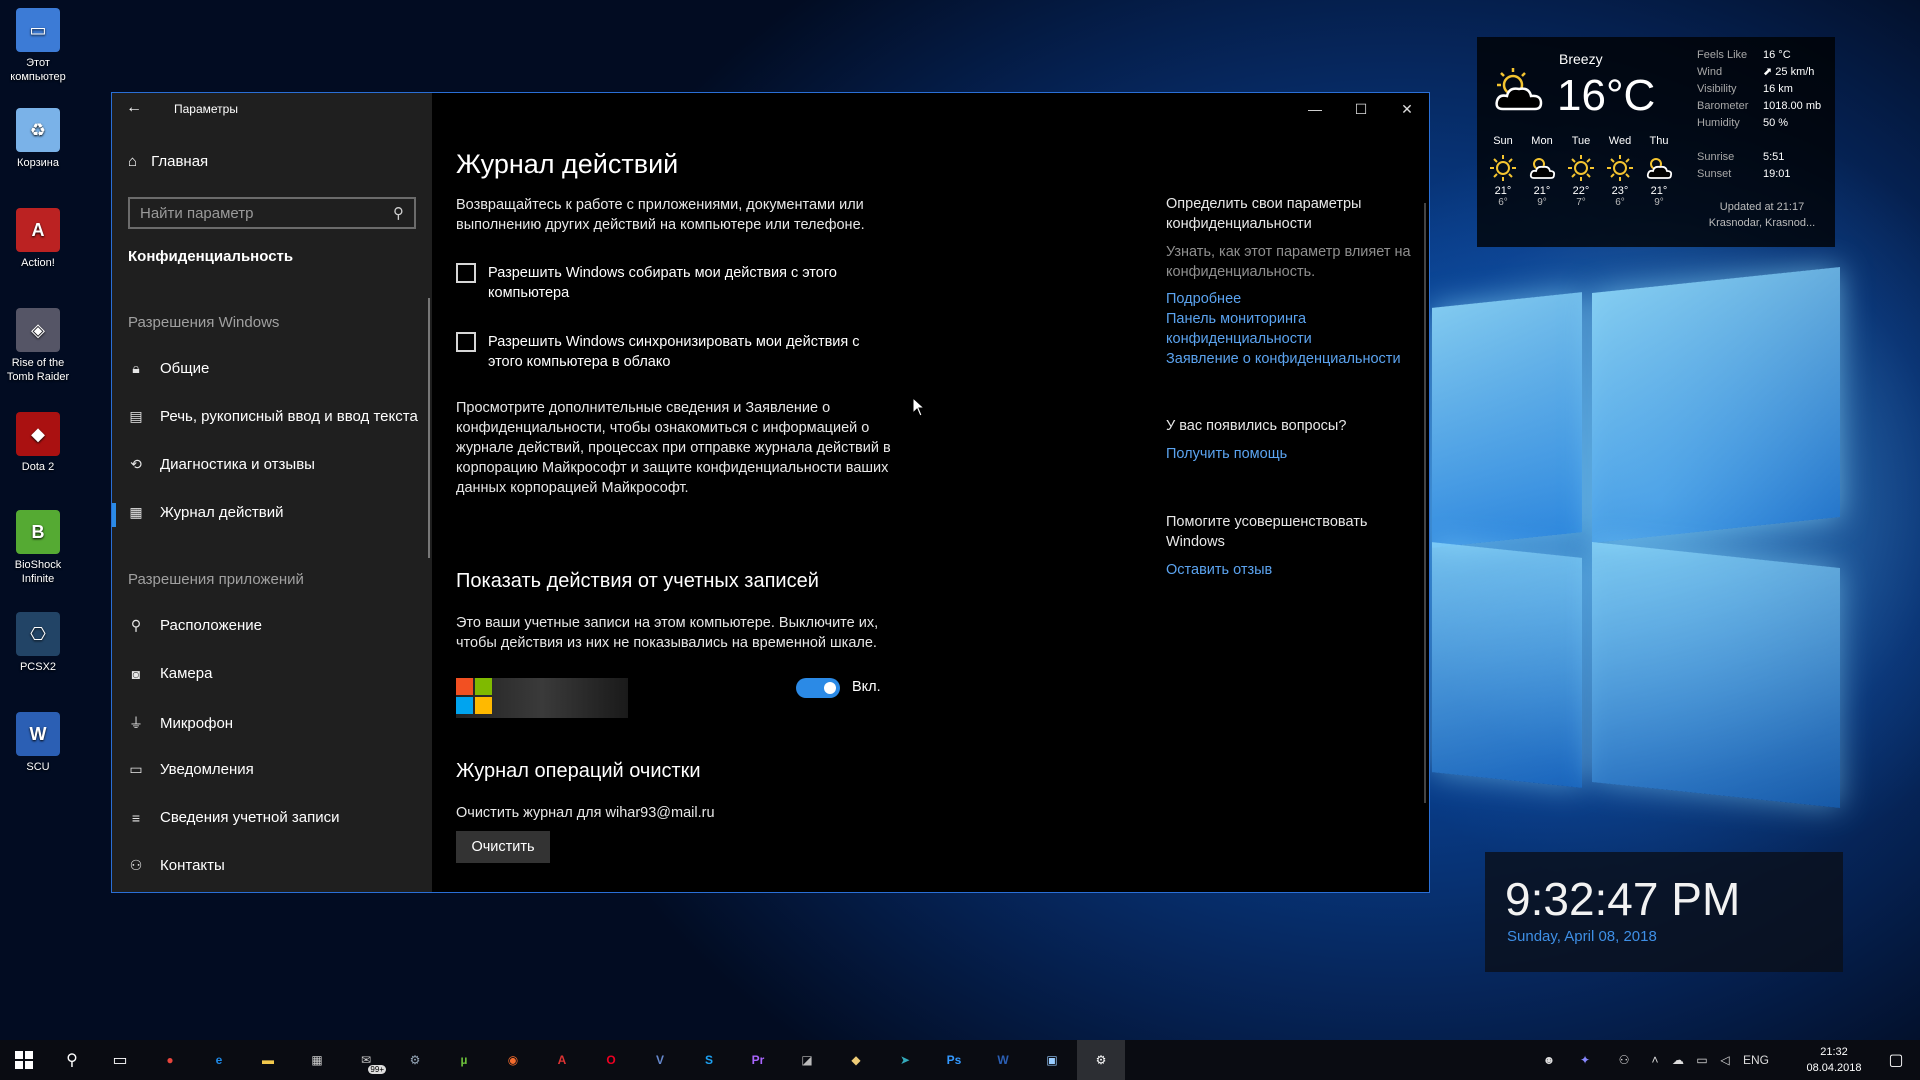 The width and height of the screenshot is (1920, 1080). What do you see at coordinates (1052, 1060) in the screenshot?
I see `taskbar-app-capture: ▣` at bounding box center [1052, 1060].